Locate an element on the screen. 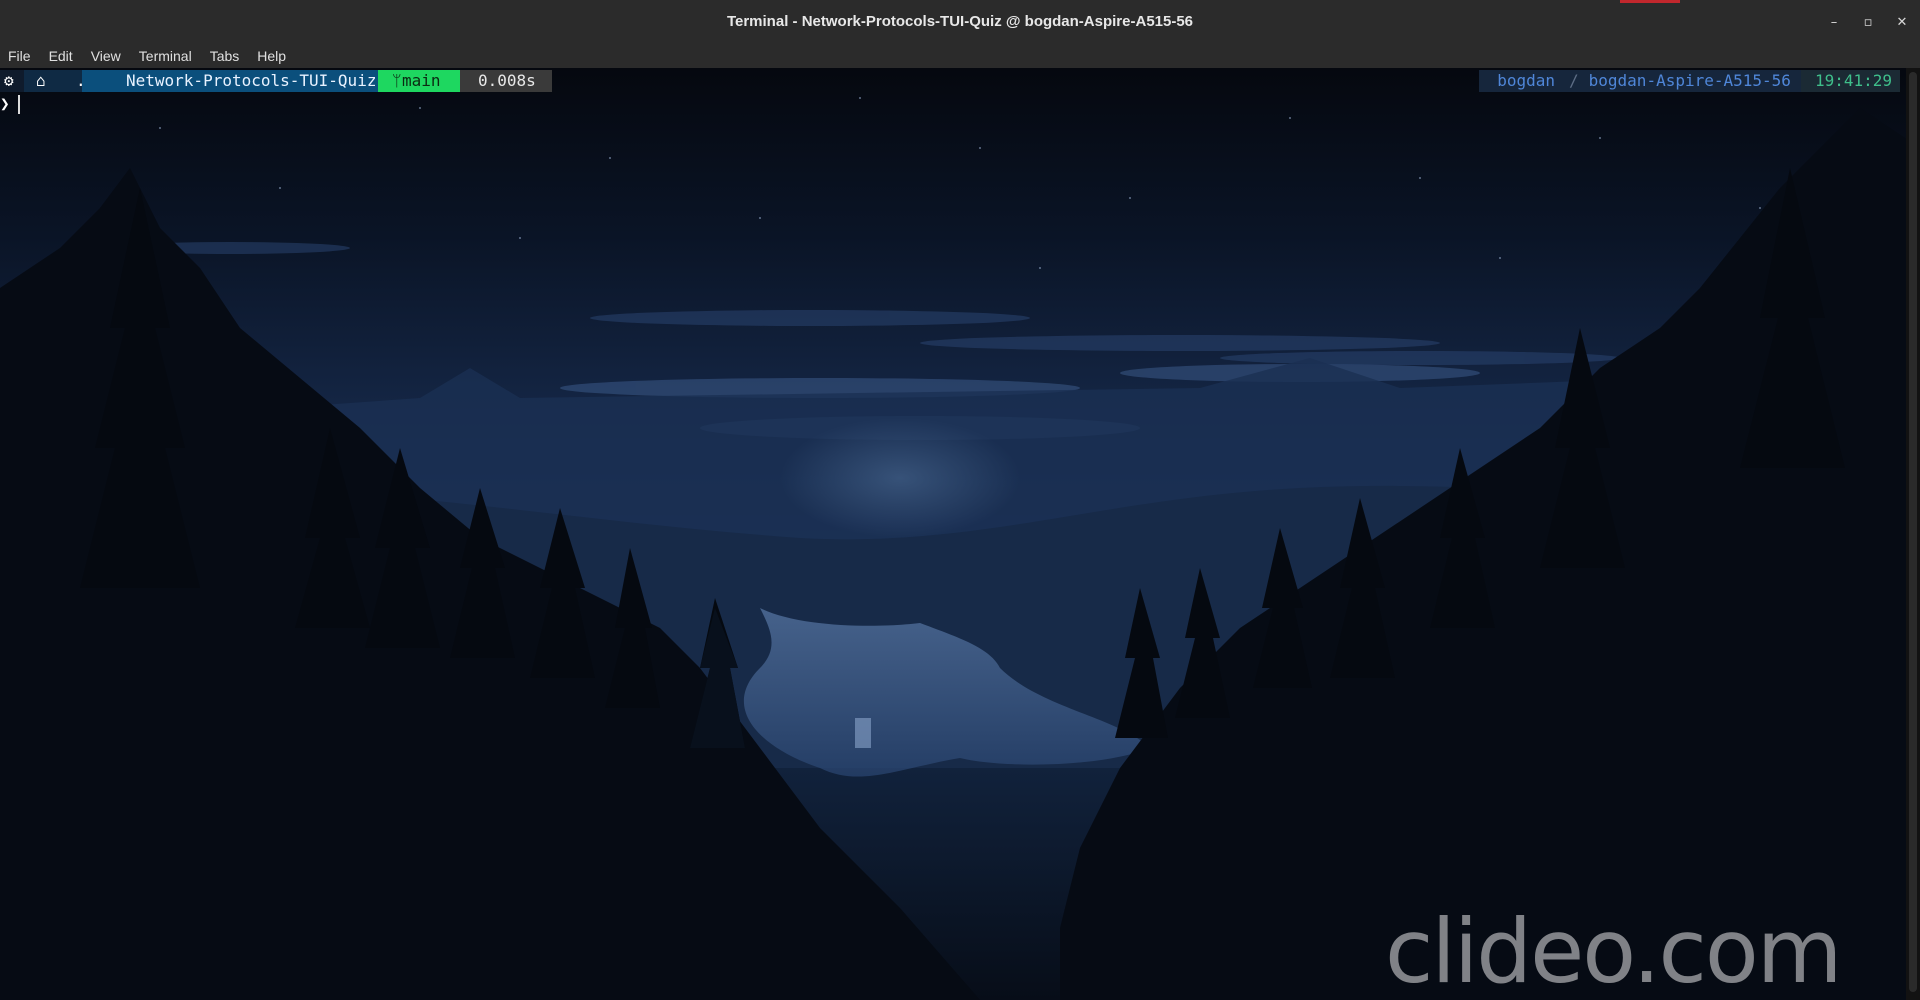 This screenshot has width=1920, height=1000. input-line: ❯ is located at coordinates (10, 105).